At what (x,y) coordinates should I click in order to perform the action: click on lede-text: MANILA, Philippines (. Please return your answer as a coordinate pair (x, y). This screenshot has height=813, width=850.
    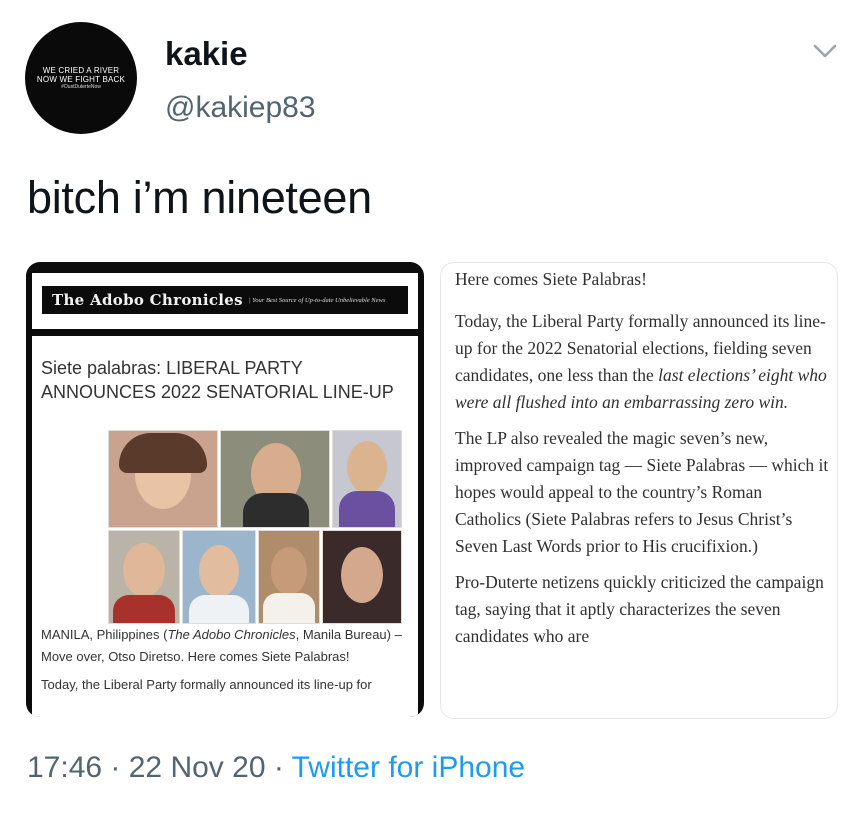
    Looking at the image, I should click on (104, 634).